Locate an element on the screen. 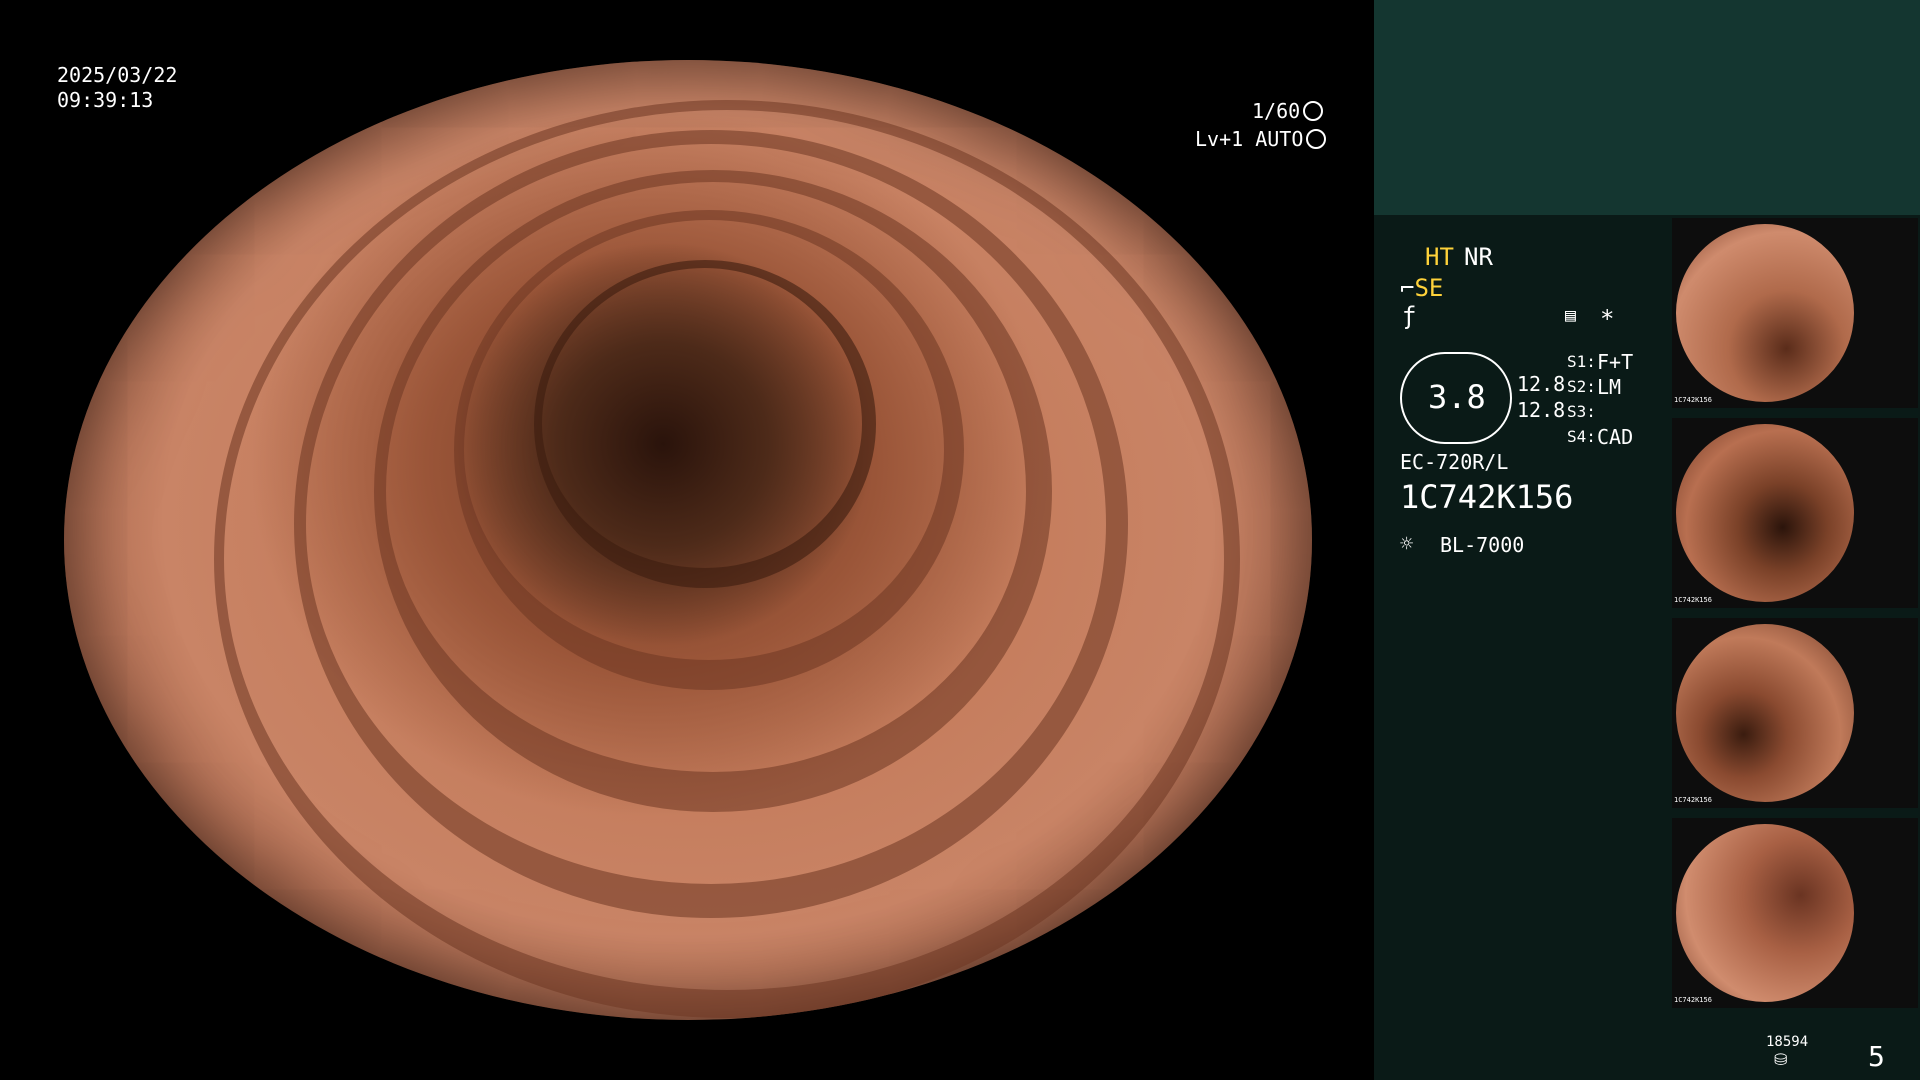  value-2: 12.8 is located at coordinates (1541, 410).